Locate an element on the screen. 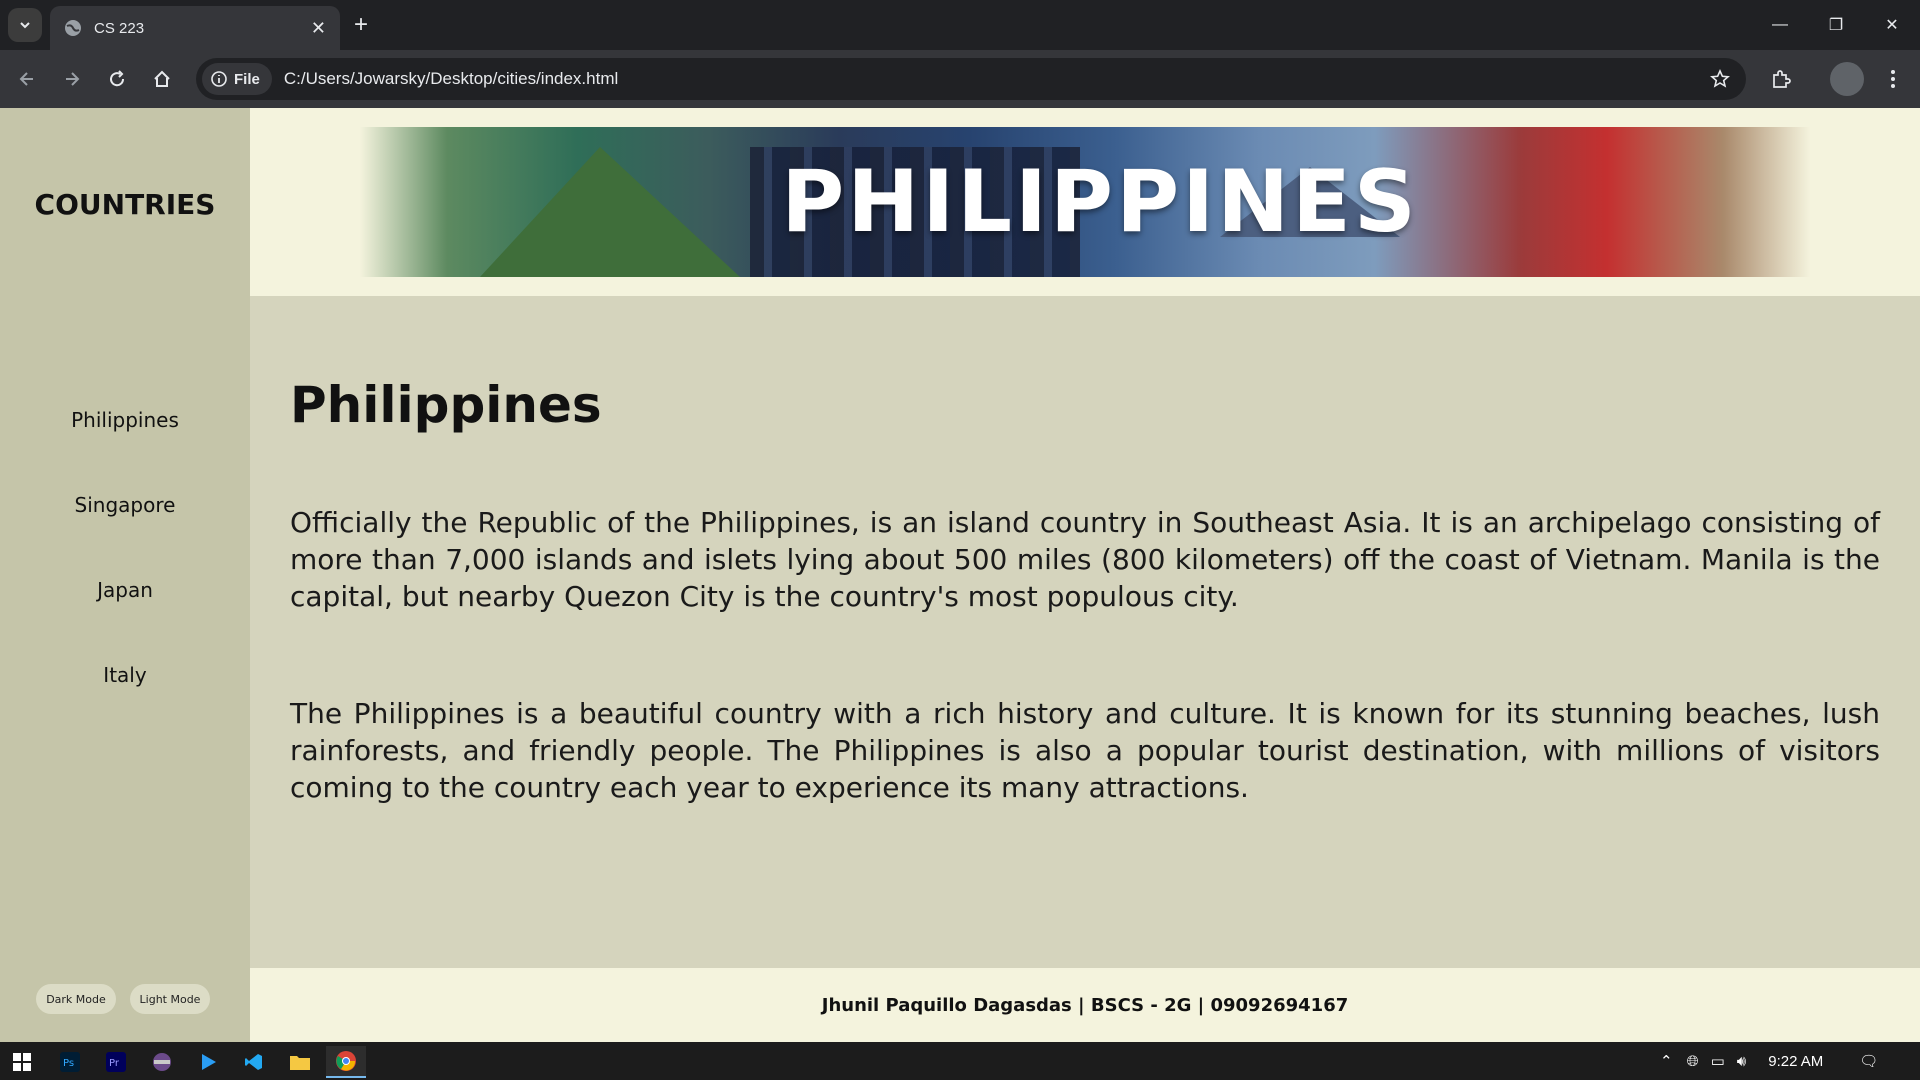 This screenshot has width=1920, height=1080. start-button is located at coordinates (22, 1062).